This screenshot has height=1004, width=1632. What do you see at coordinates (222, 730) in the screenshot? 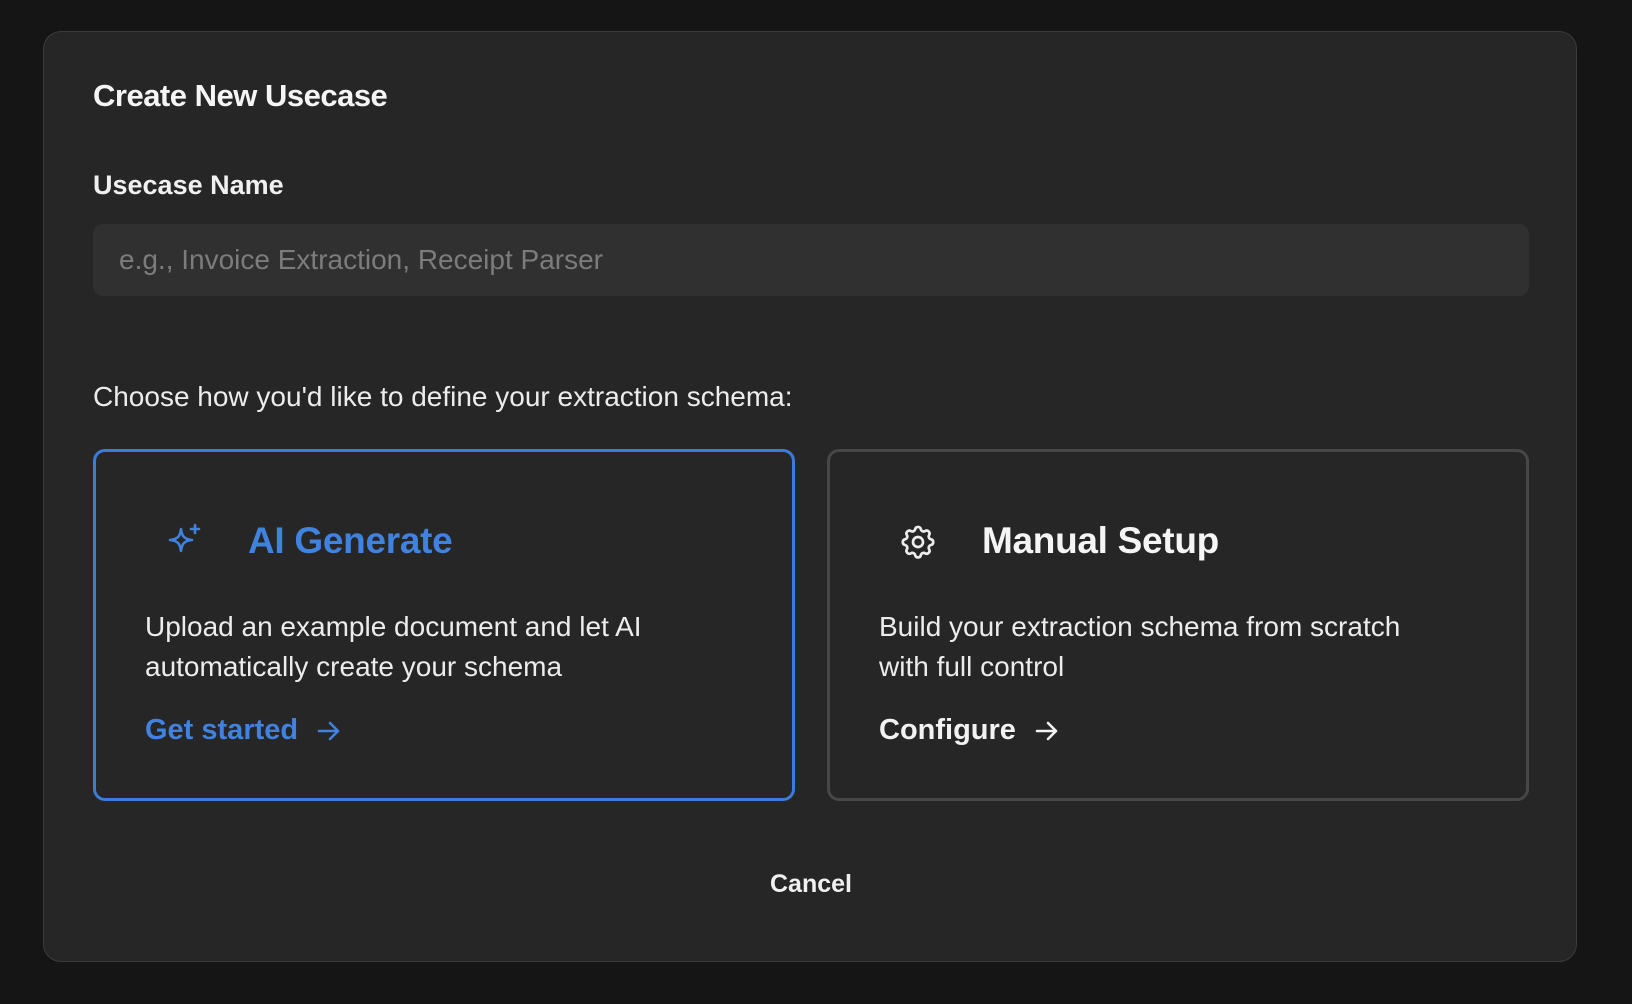
I see `get-started-label: Get started` at bounding box center [222, 730].